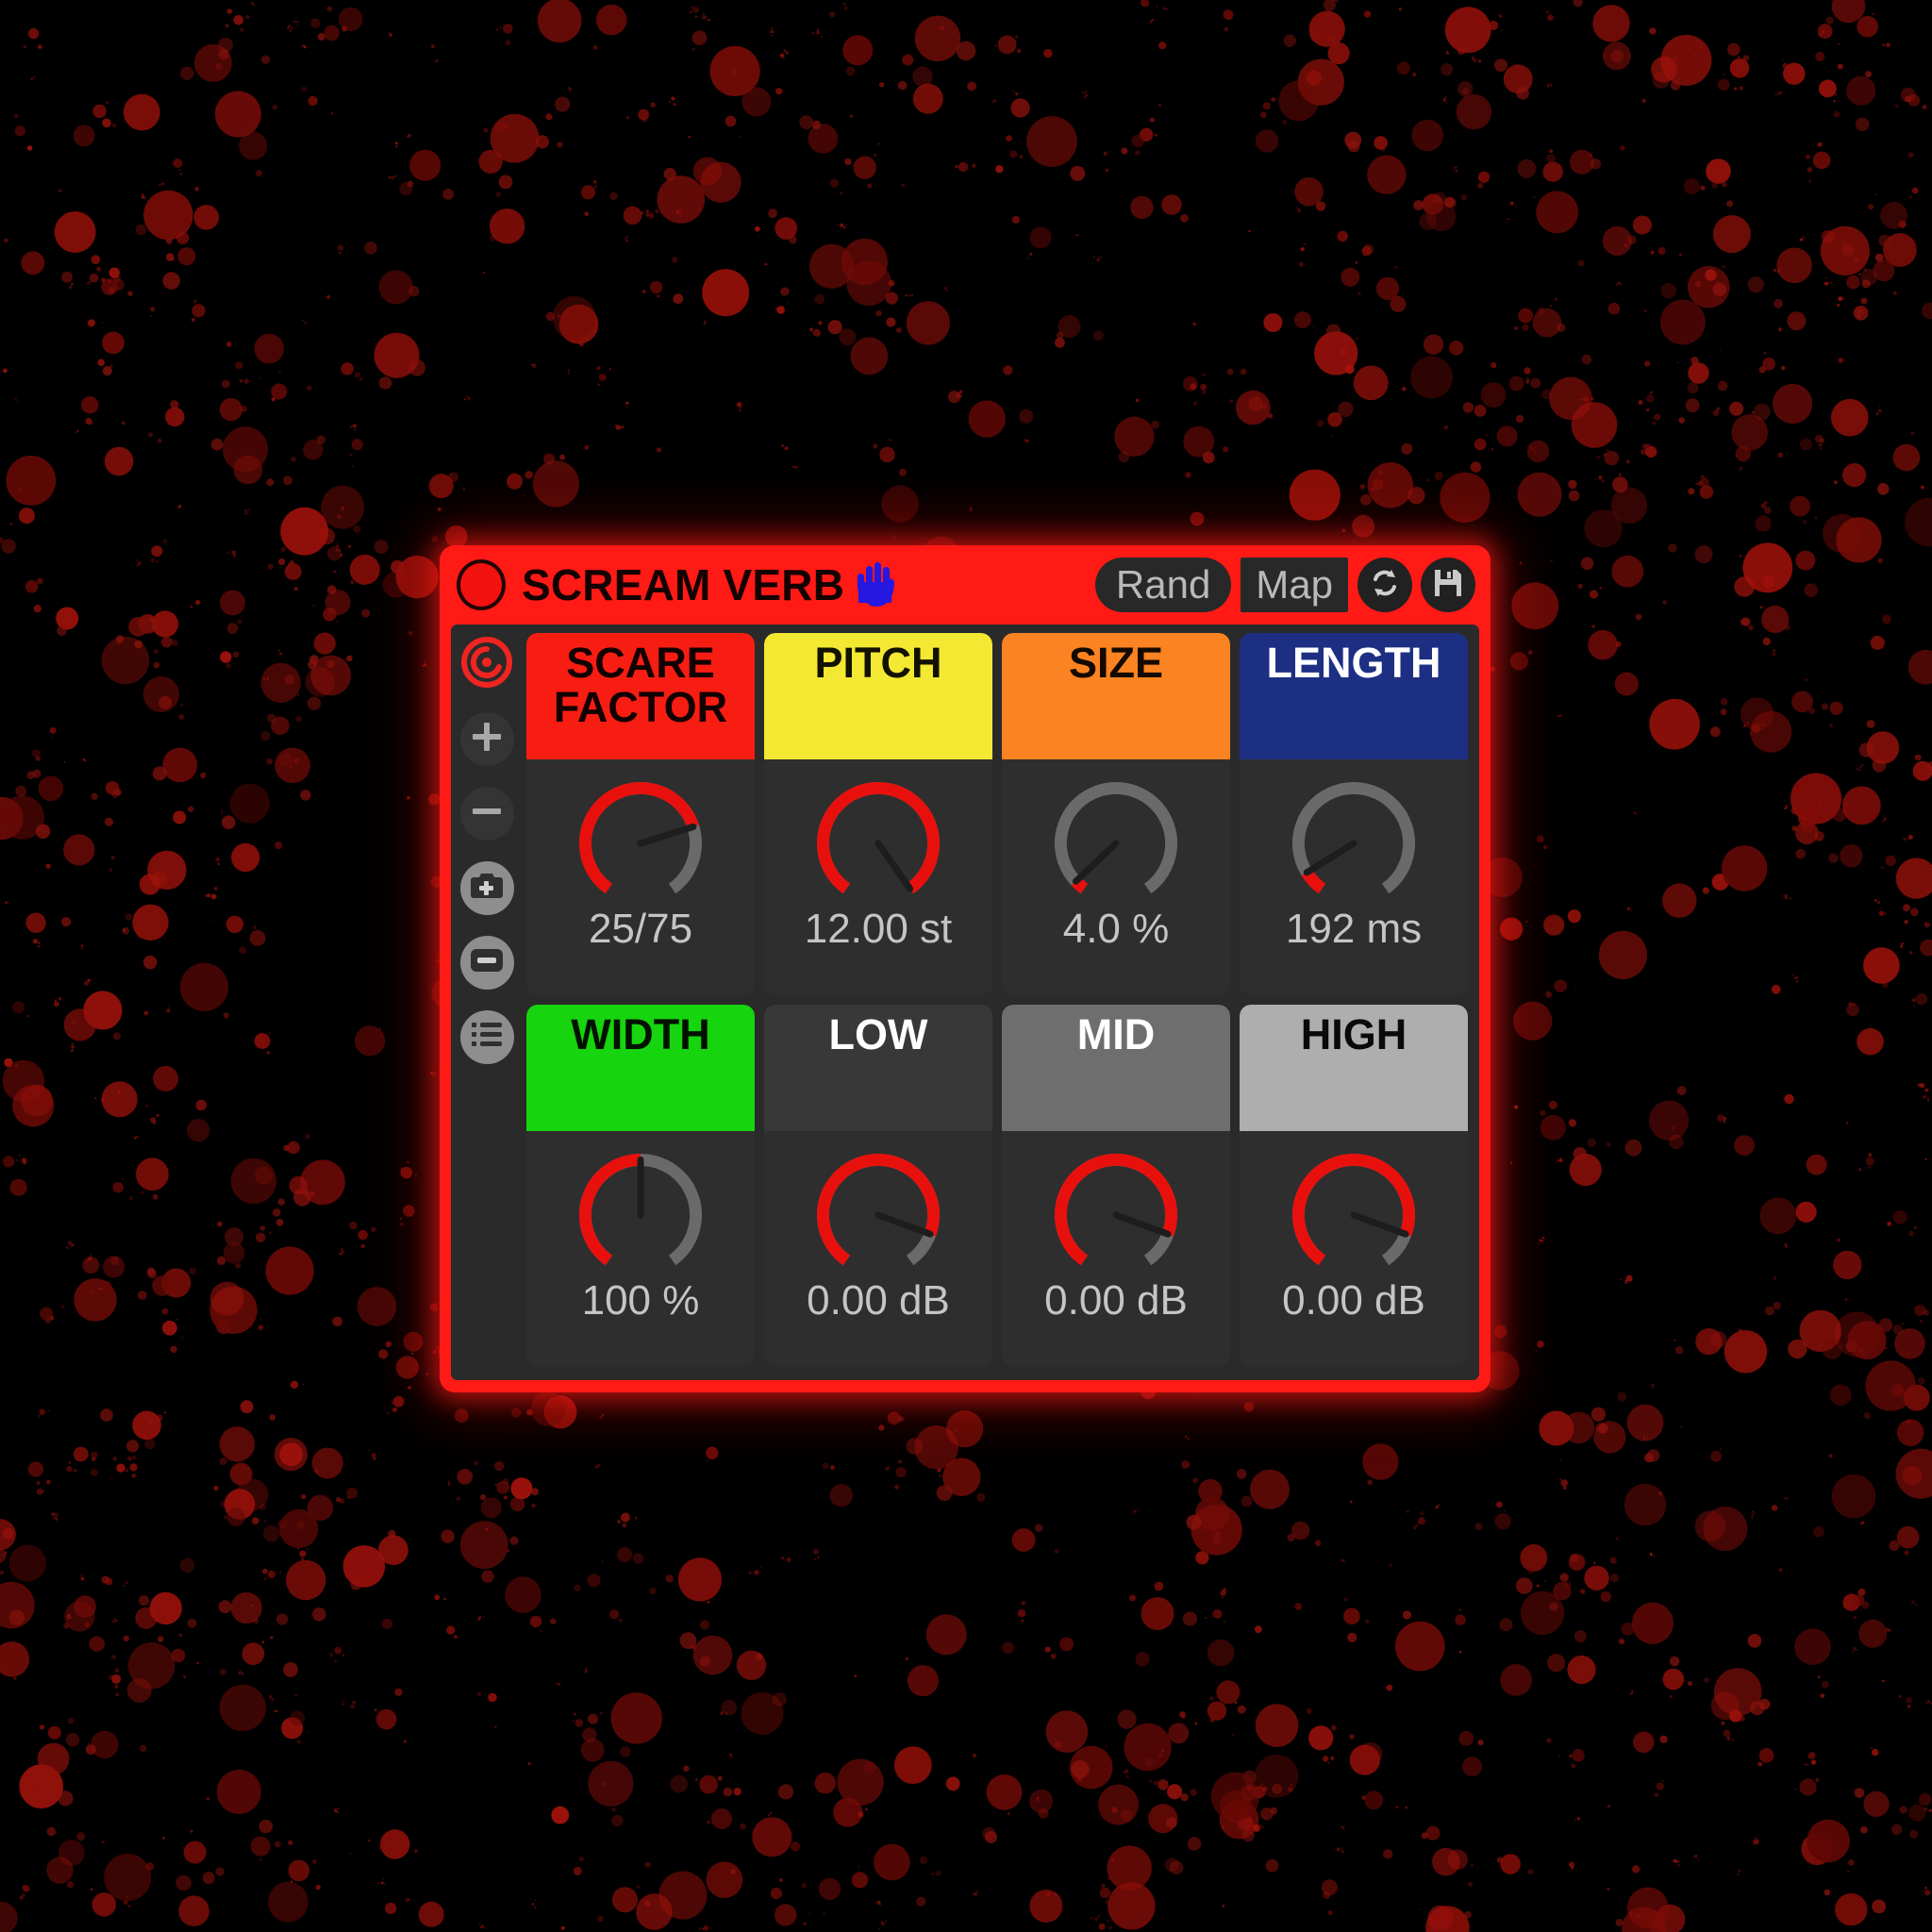 Image resolution: width=1932 pixels, height=1932 pixels. I want to click on param-header-low: LOW, so click(878, 1068).